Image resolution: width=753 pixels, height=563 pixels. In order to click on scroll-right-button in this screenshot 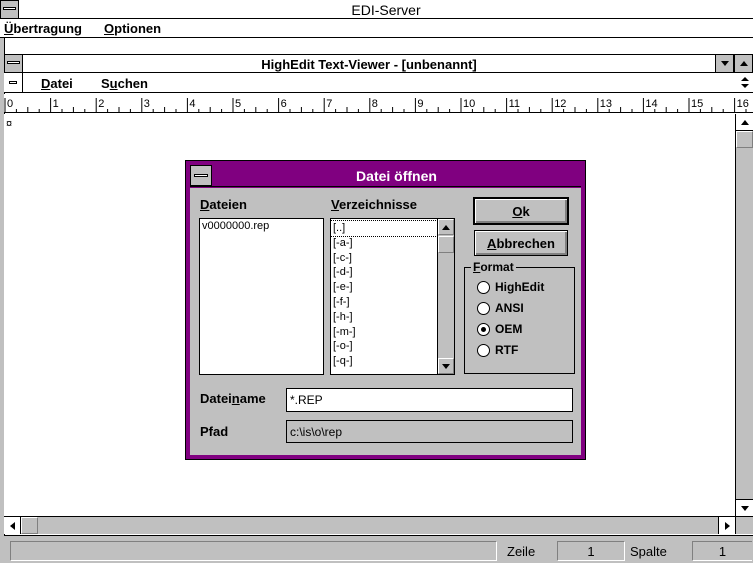, I will do `click(726, 525)`.